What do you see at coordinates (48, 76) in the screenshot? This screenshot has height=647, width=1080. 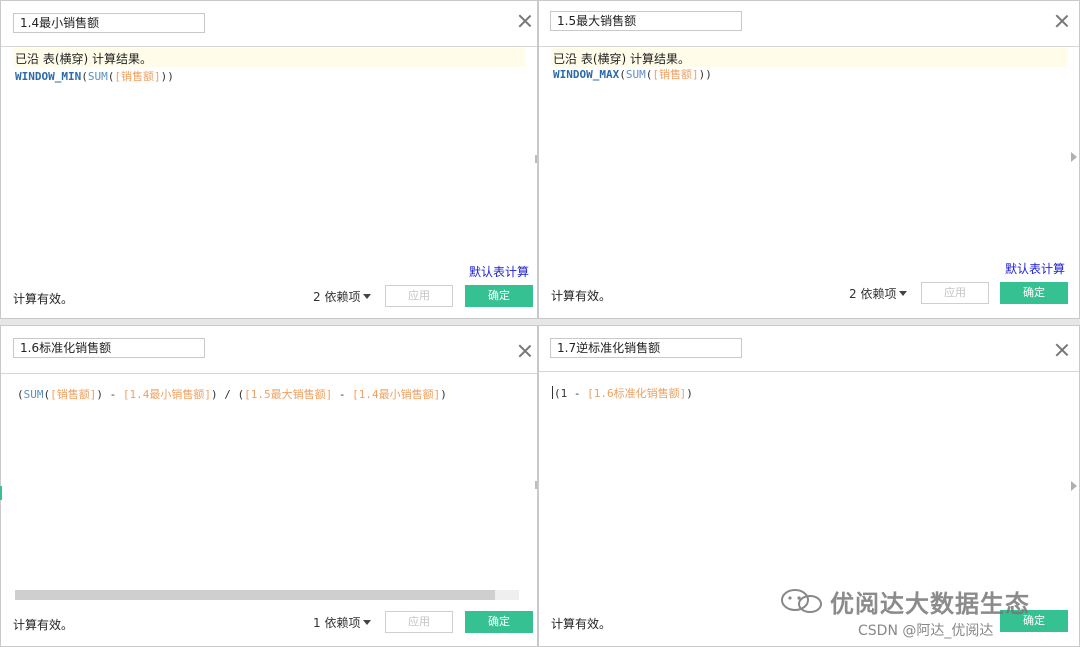 I see `function-name: WINDOW_MIN` at bounding box center [48, 76].